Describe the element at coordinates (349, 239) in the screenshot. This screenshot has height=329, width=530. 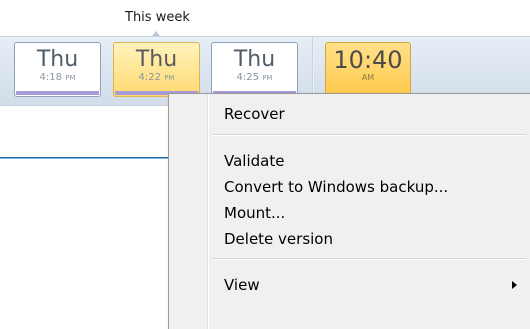
I see `menu-item-delete-version: Delete version` at that location.